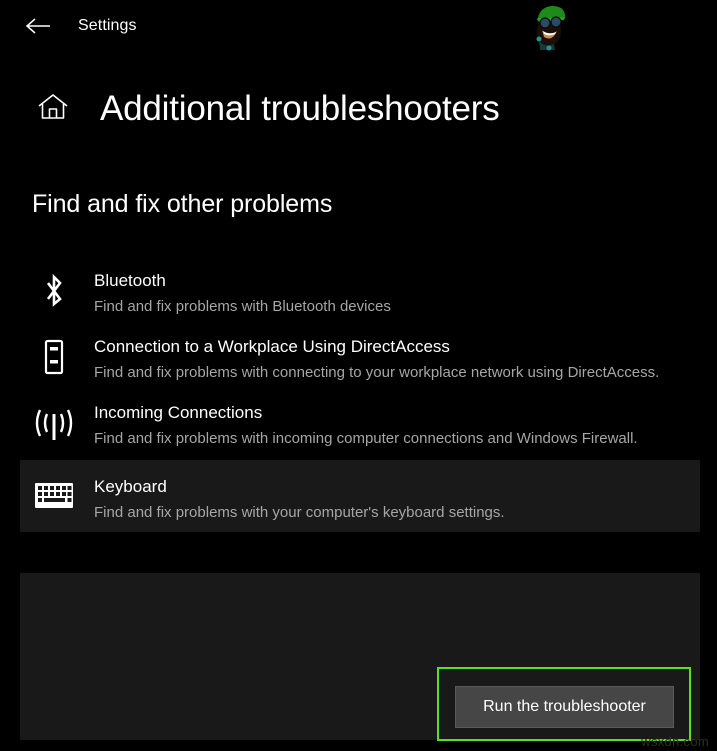  Describe the element at coordinates (182, 204) in the screenshot. I see `section-heading: Find and fix other problems` at that location.